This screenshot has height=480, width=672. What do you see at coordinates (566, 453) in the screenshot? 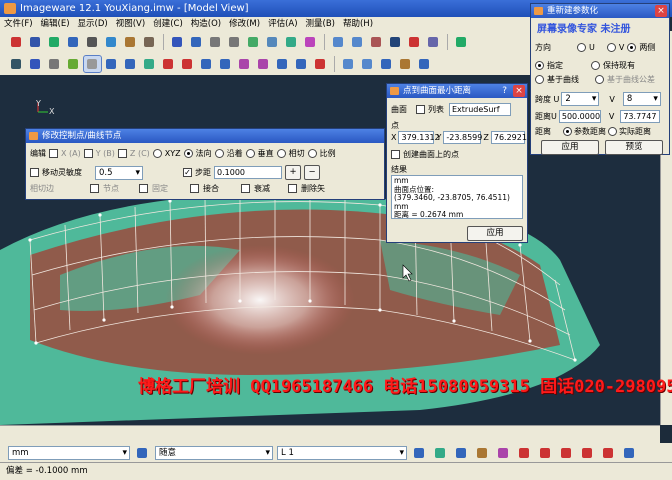
I see `mesh-pick-icon` at bounding box center [566, 453].